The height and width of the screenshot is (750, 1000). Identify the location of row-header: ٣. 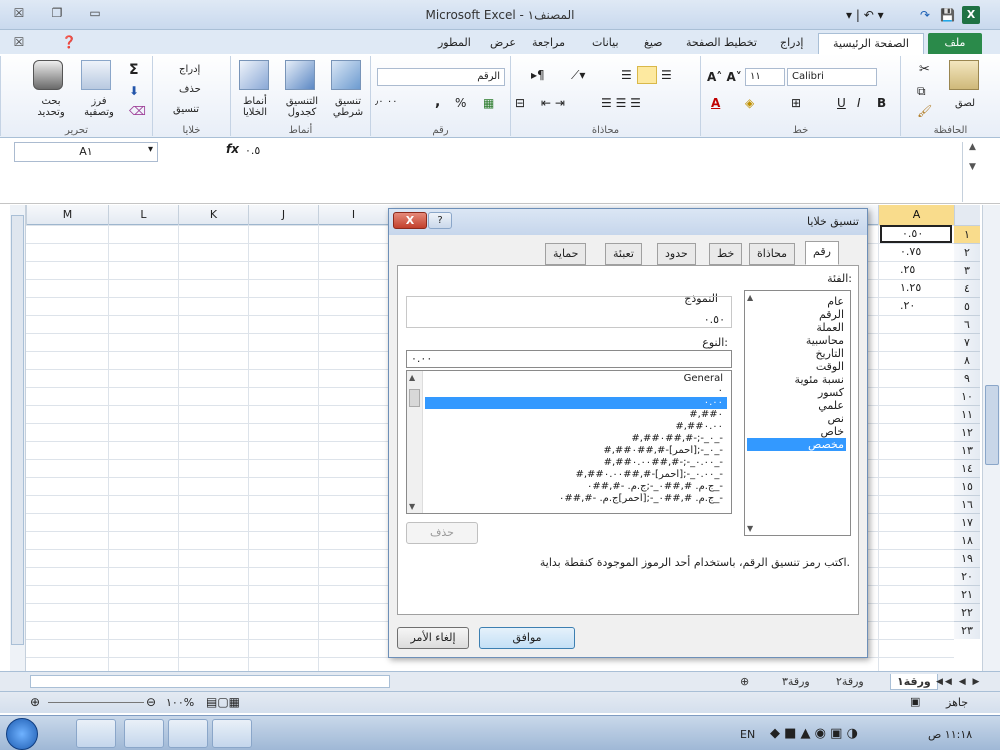
(967, 270).